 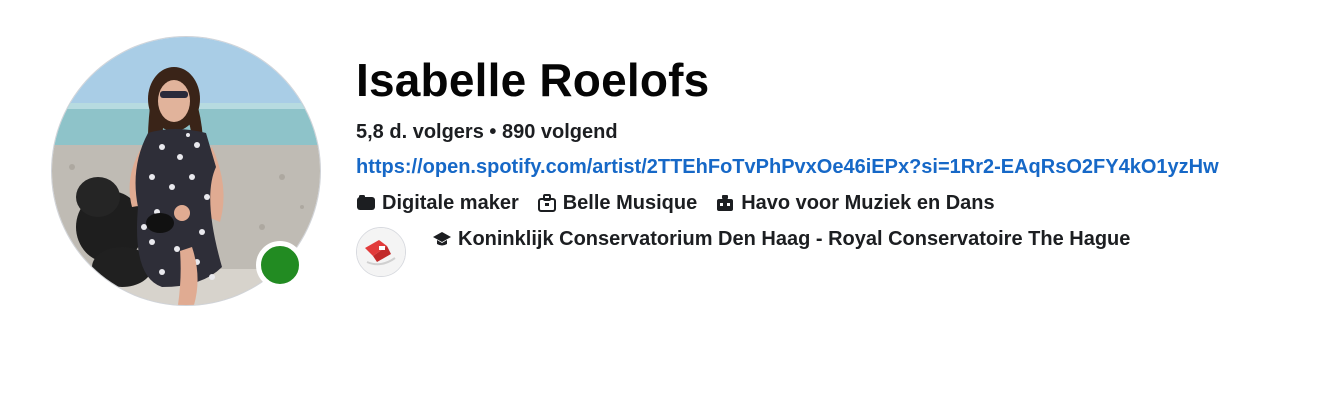 I want to click on follow-stats: 5,8 d. volgers • 890 volgend, so click(x=846, y=132).